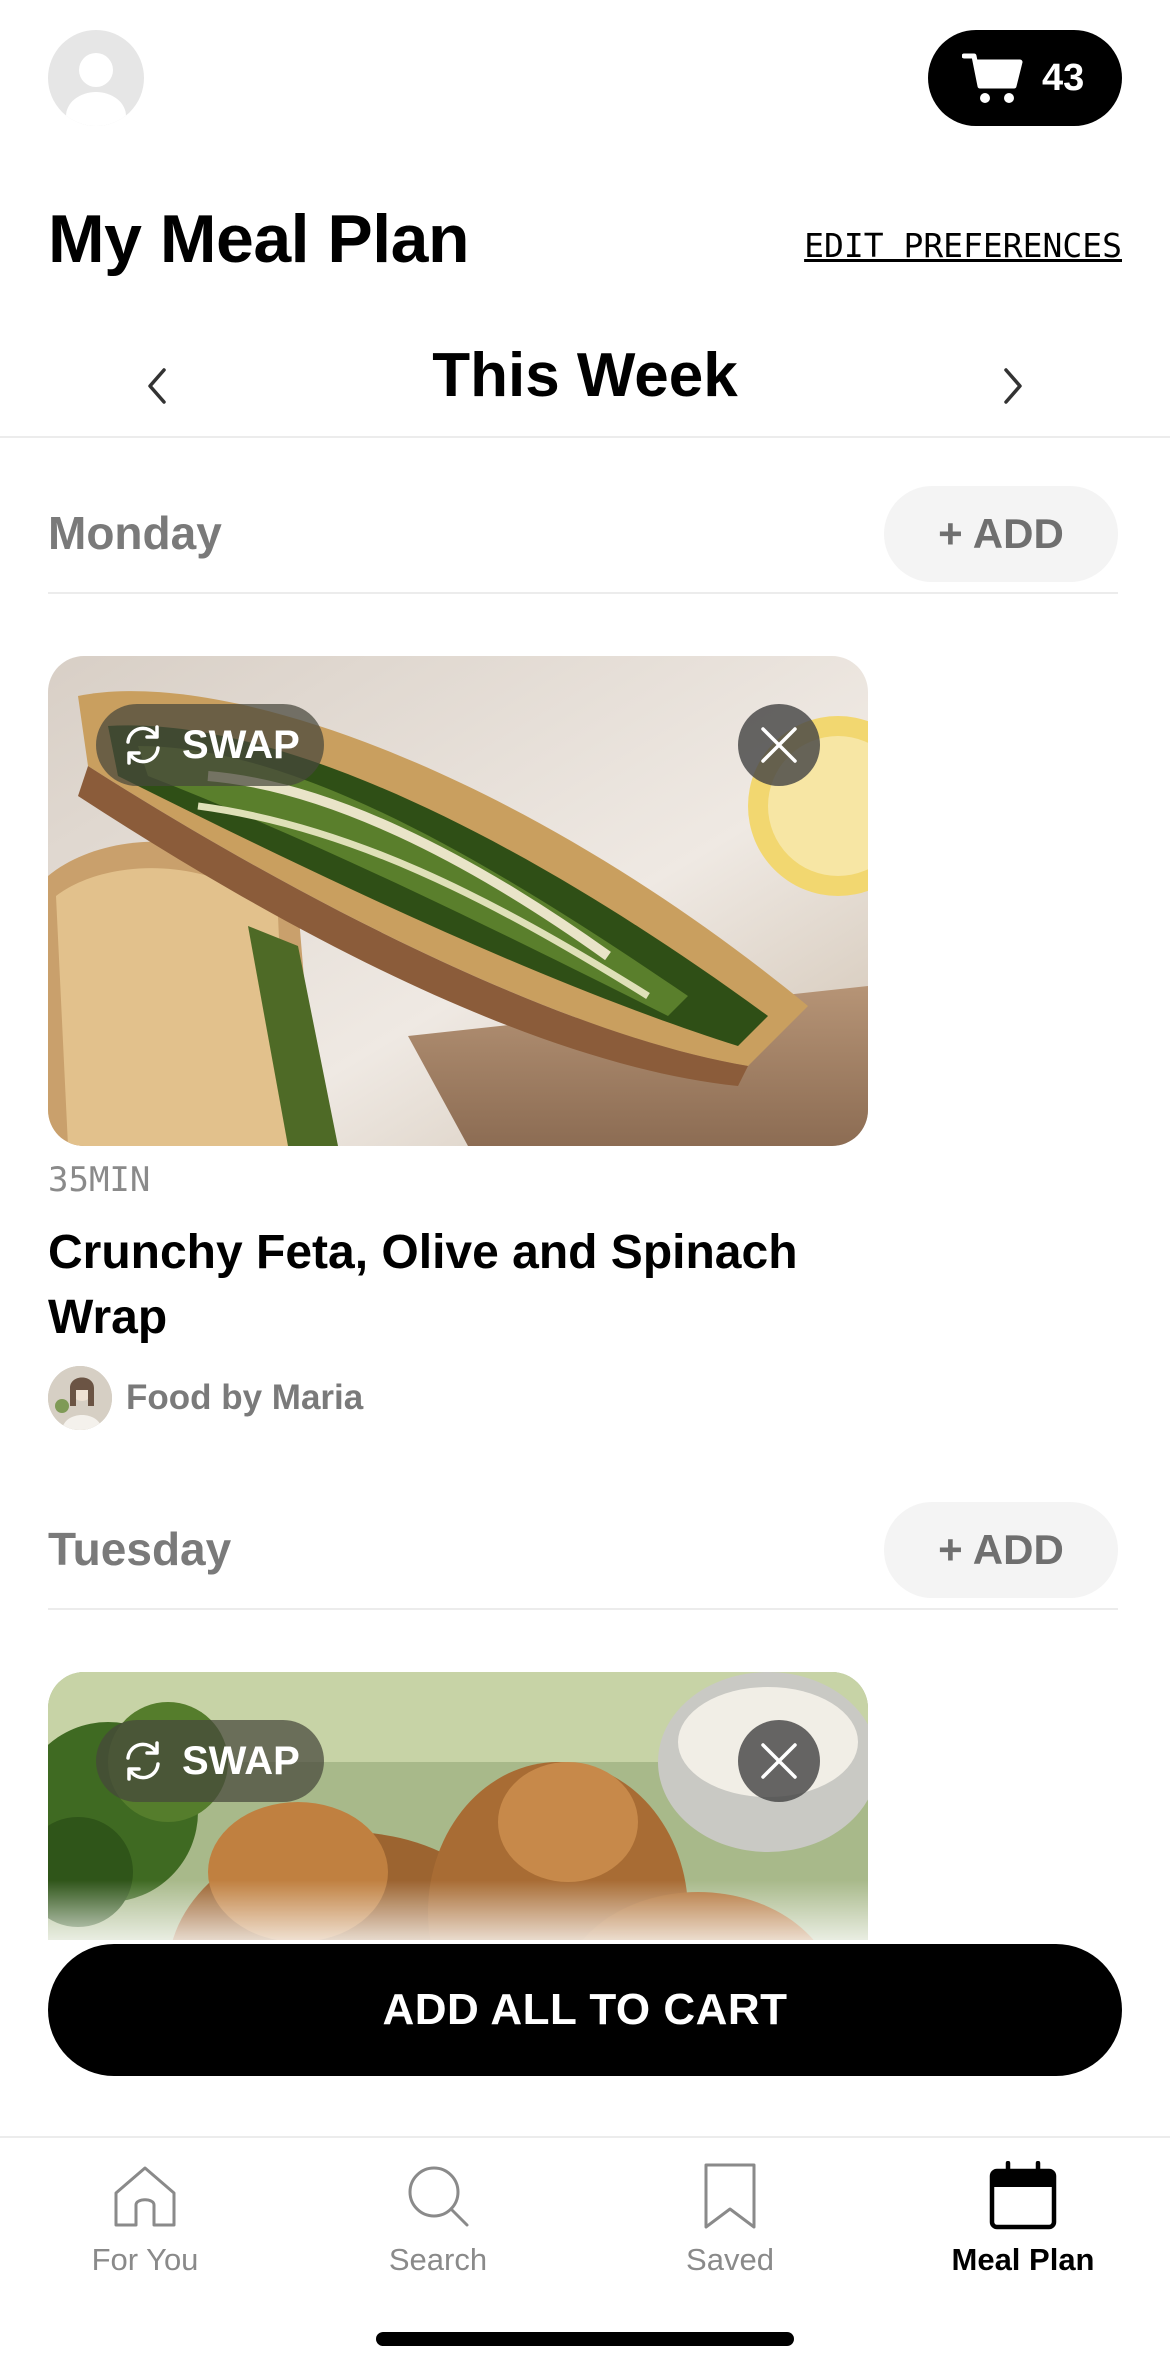 This screenshot has height=2374, width=1170. Describe the element at coordinates (96, 89) in the screenshot. I see `user-avatar-icon` at that location.